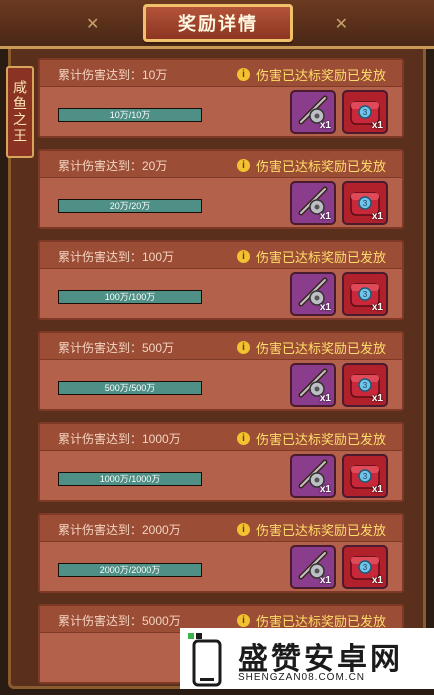 This screenshot has width=434, height=695. Describe the element at coordinates (221, 73) in the screenshot. I see `card-header: 累计伤害达到：10万 i 伤害已达标奖励已发放` at that location.